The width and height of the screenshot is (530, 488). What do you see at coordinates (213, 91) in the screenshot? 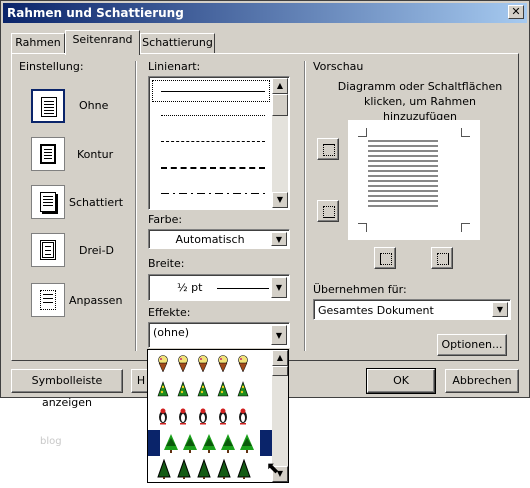
I see `line-style-solid` at bounding box center [213, 91].